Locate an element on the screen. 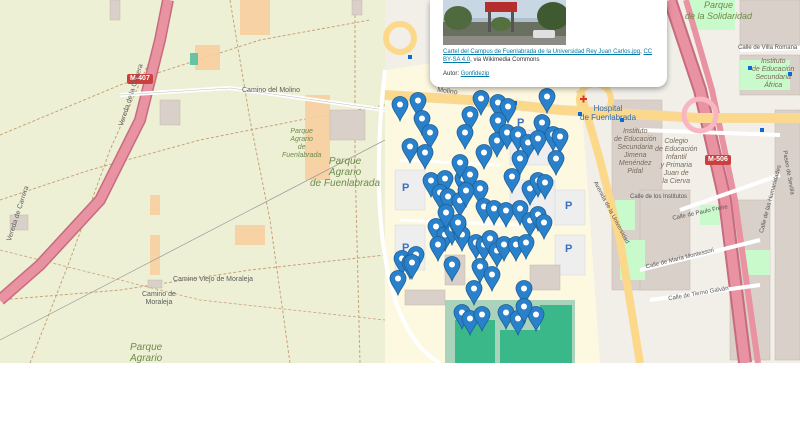  author-link: Gonfidezip is located at coordinates (475, 74).